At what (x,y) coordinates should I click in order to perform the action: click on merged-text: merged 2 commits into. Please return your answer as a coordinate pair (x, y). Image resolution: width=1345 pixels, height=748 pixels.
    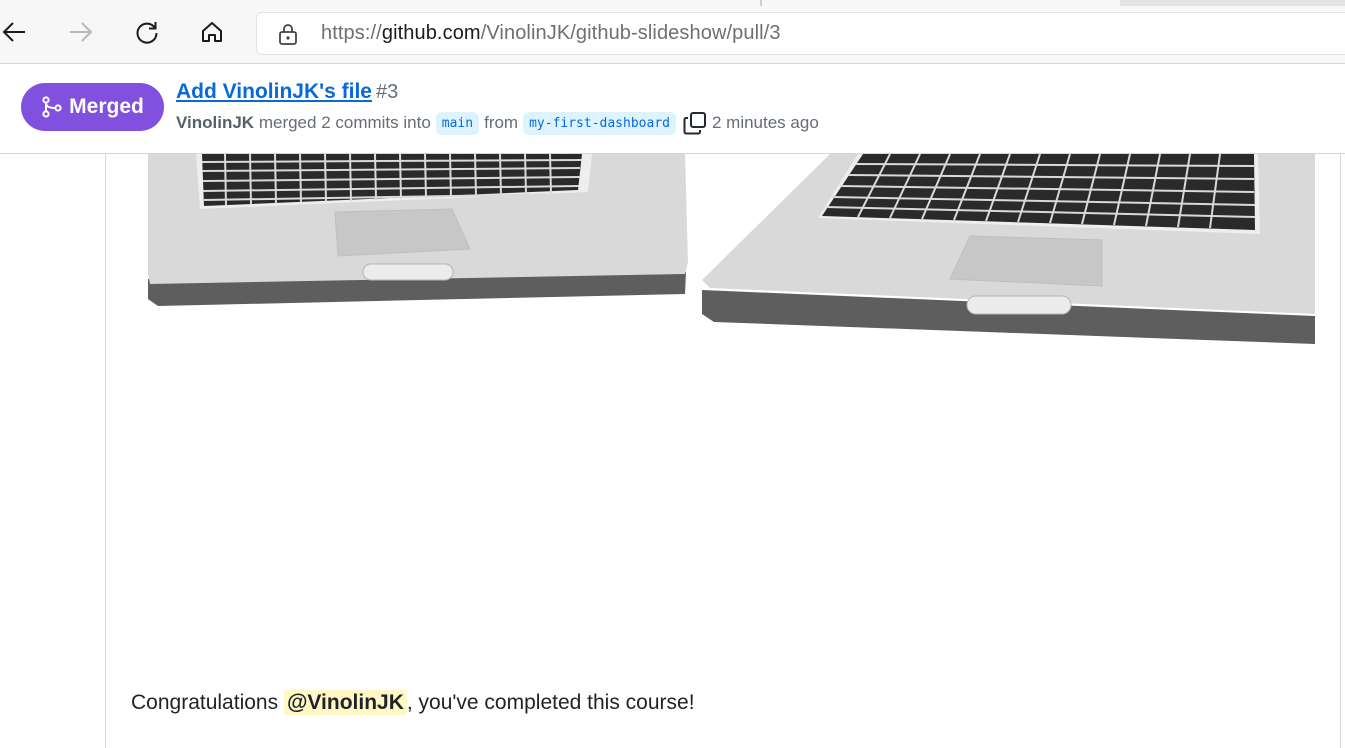
    Looking at the image, I should click on (344, 122).